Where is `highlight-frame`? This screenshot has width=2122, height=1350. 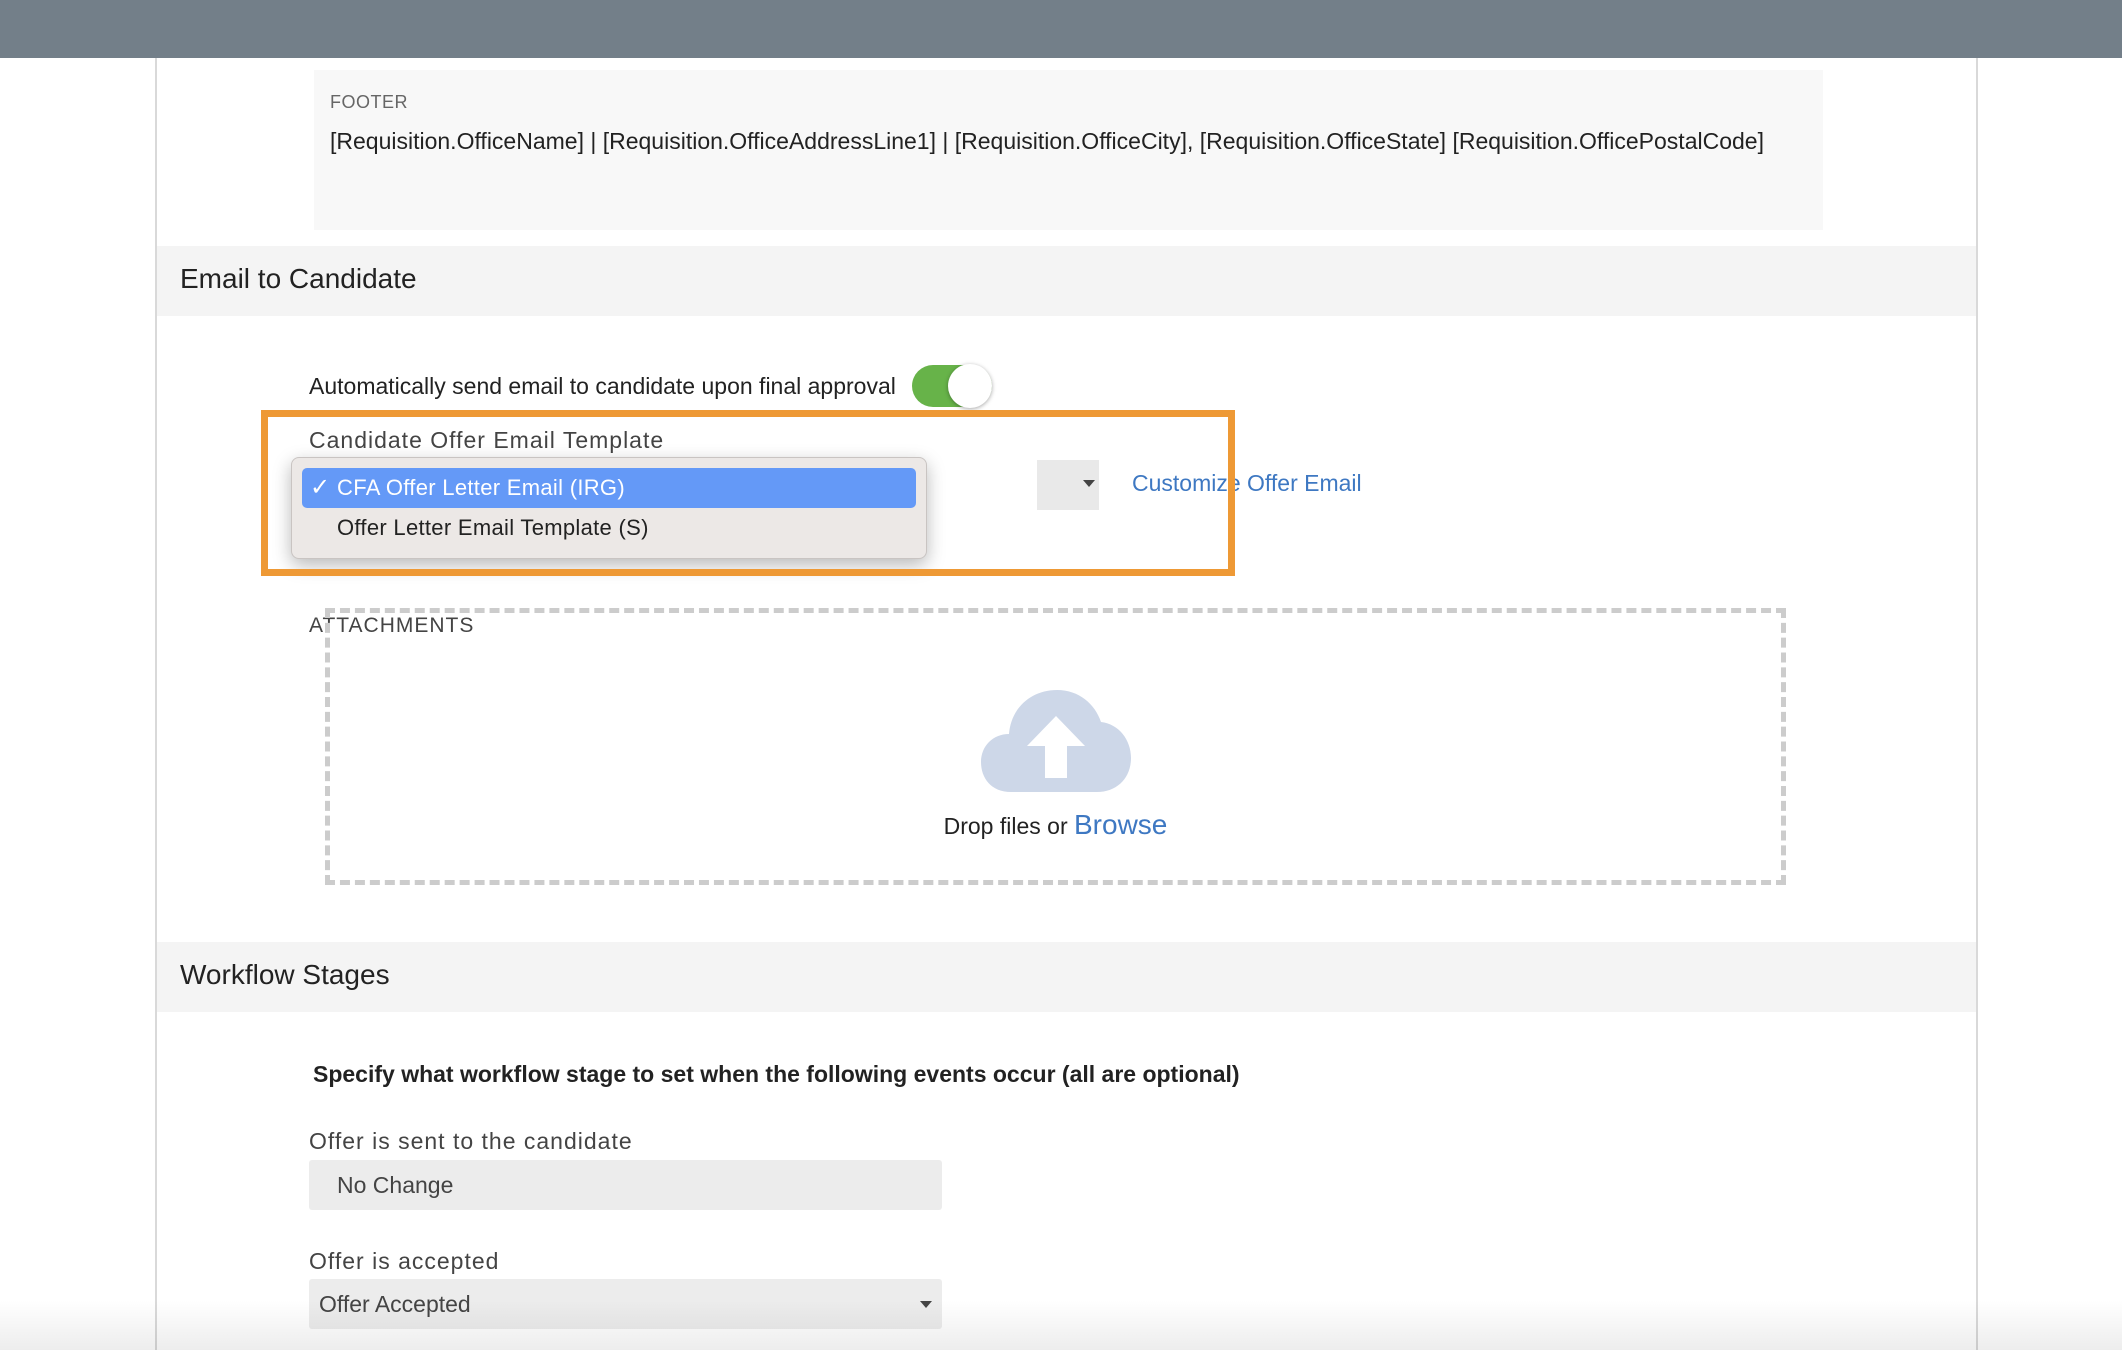
highlight-frame is located at coordinates (748, 493).